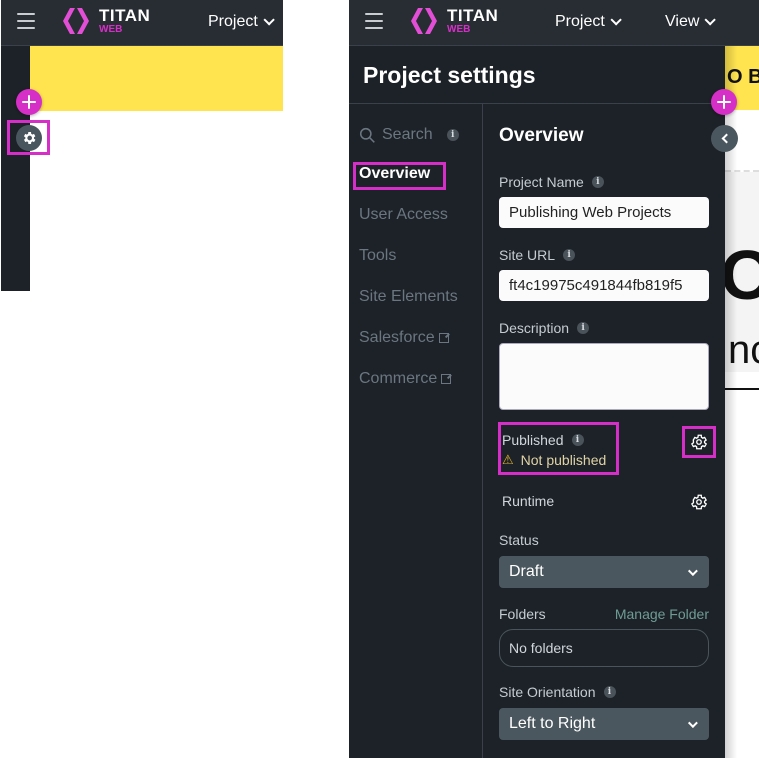  I want to click on canvas-yellow-banner, so click(156, 78).